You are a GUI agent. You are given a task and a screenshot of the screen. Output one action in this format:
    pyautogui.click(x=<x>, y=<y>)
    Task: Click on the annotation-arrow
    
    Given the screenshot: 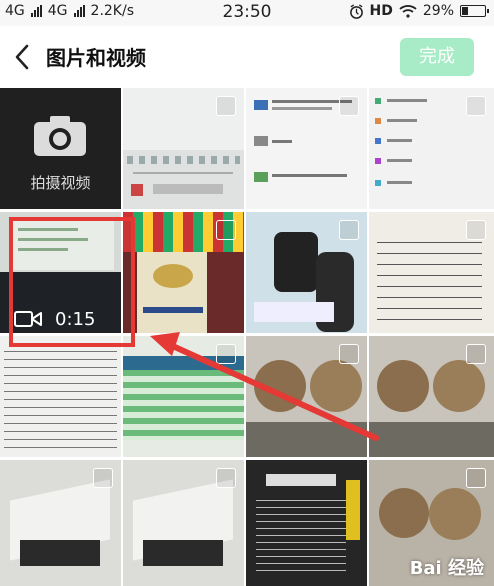 What is the action you would take?
    pyautogui.click(x=264, y=386)
    